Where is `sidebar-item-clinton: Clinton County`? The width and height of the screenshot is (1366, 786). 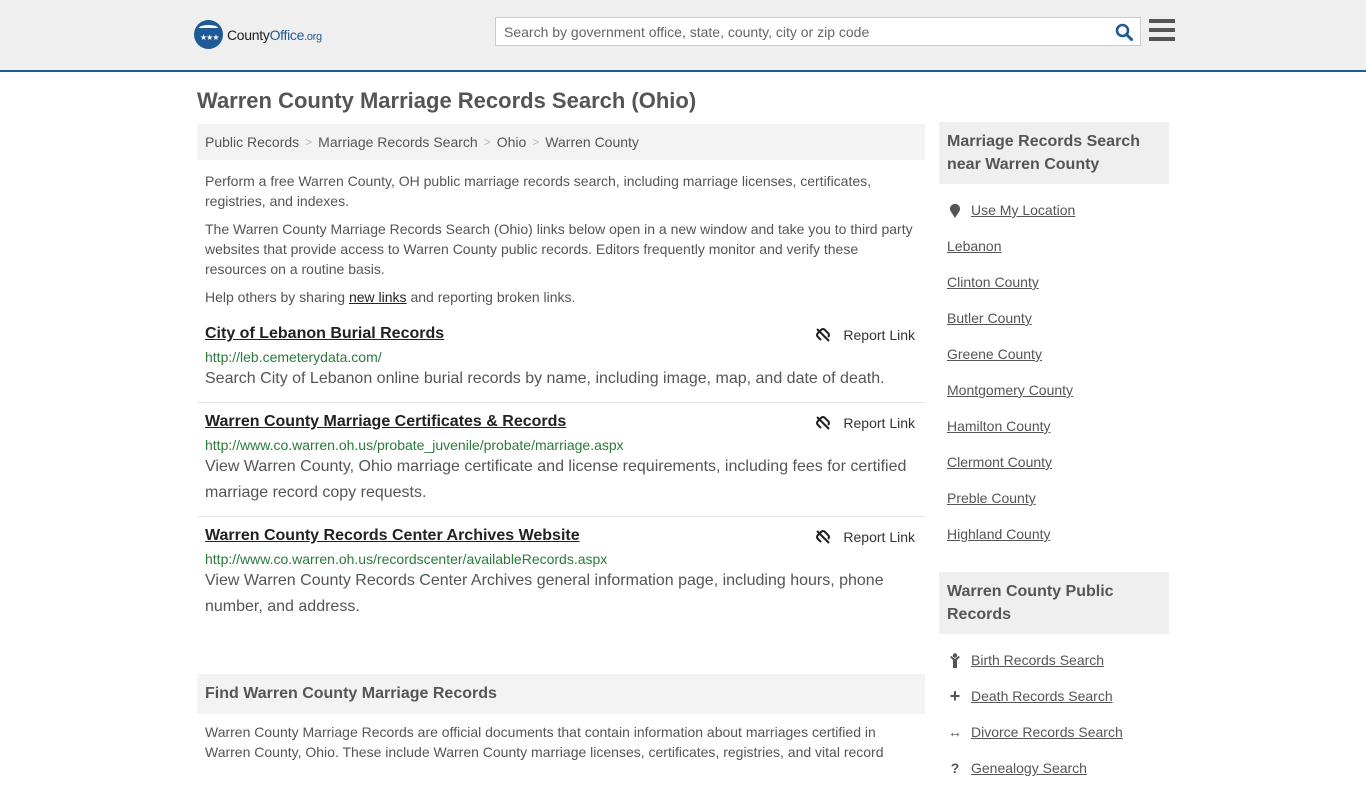 sidebar-item-clinton: Clinton County is located at coordinates (993, 282).